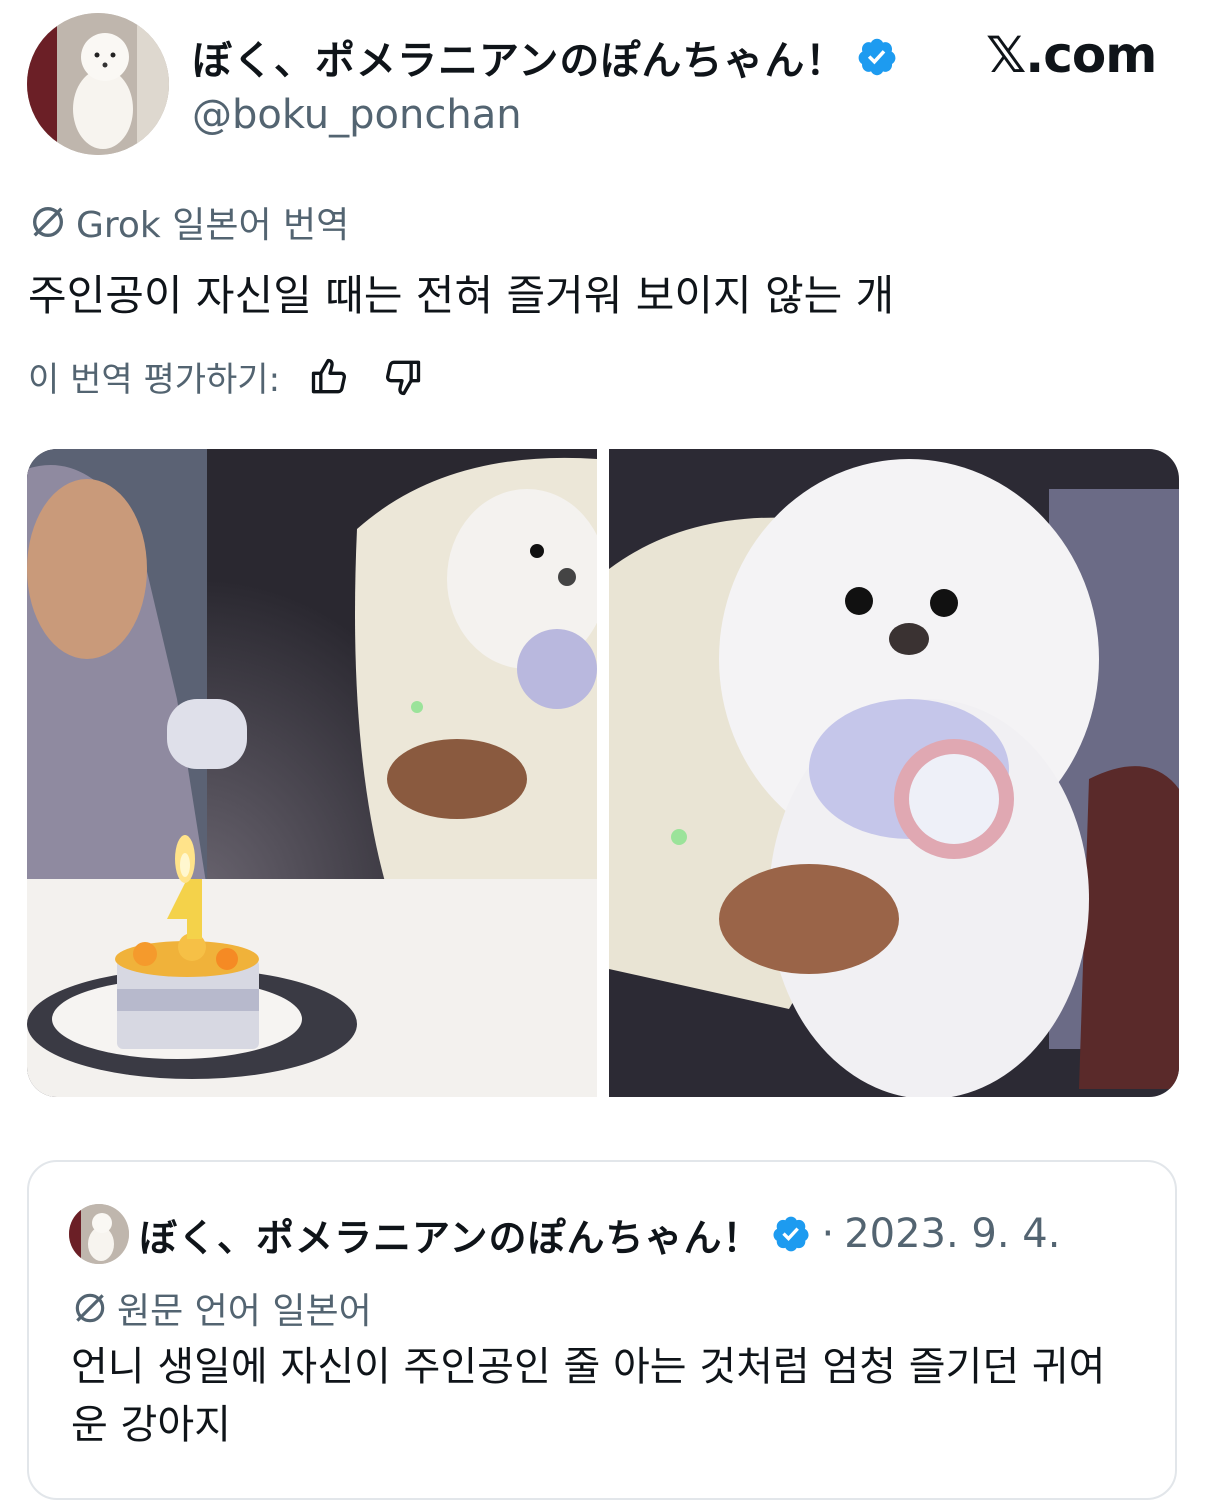 The image size is (1206, 1500). Describe the element at coordinates (244, 1311) in the screenshot. I see `quoted-language-label: 원문 언어 일본어` at that location.